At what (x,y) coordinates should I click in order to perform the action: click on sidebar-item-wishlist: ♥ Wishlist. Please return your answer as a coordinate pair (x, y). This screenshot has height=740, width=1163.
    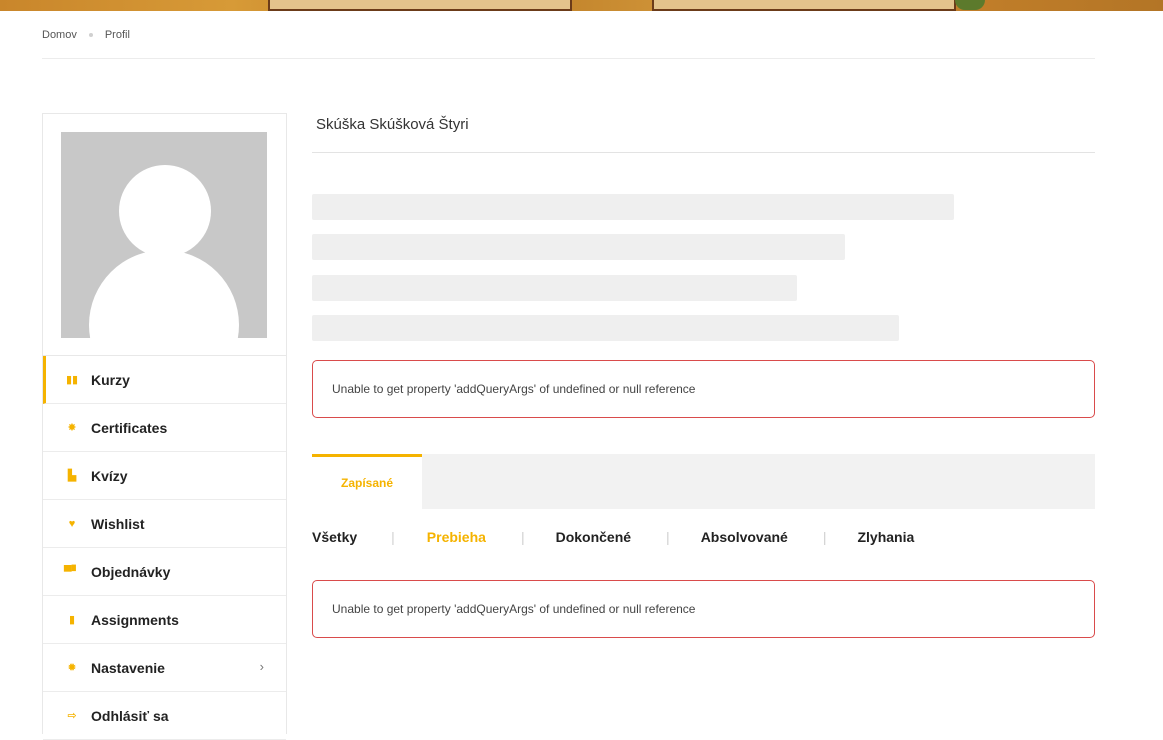
    Looking at the image, I should click on (164, 524).